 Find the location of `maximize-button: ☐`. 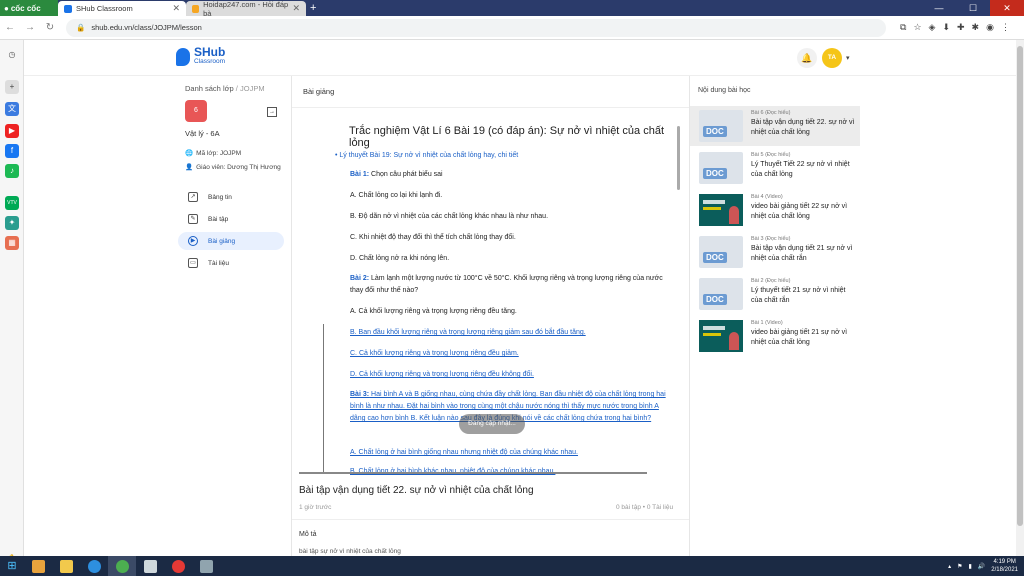

maximize-button: ☐ is located at coordinates (973, 8).